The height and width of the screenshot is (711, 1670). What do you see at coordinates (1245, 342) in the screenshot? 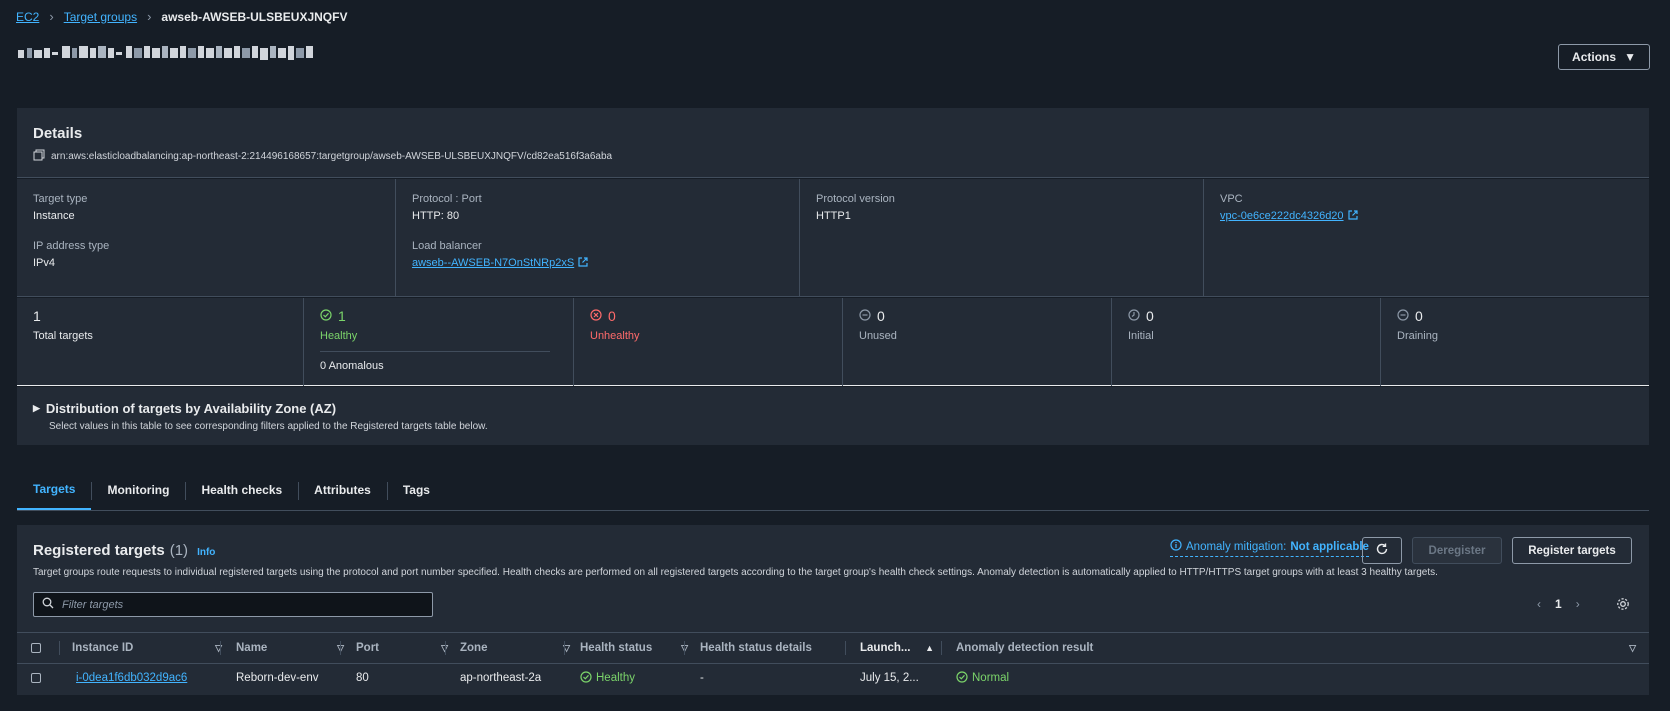
I see `initial-targets: 0 Initial` at bounding box center [1245, 342].